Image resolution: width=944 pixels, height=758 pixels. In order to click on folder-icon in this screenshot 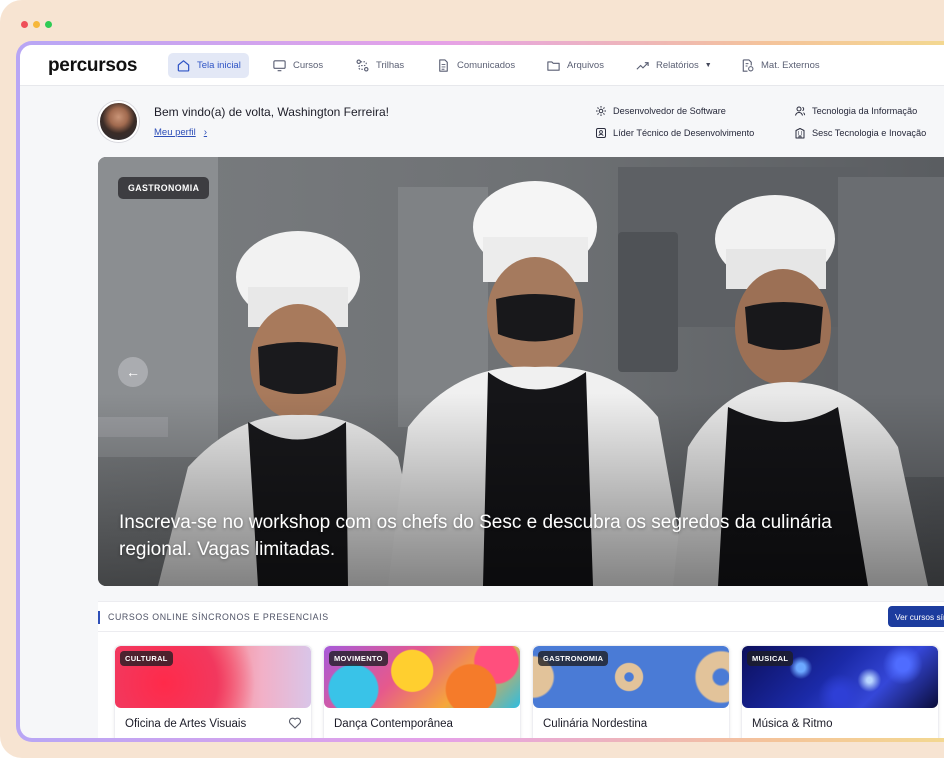, I will do `click(553, 66)`.